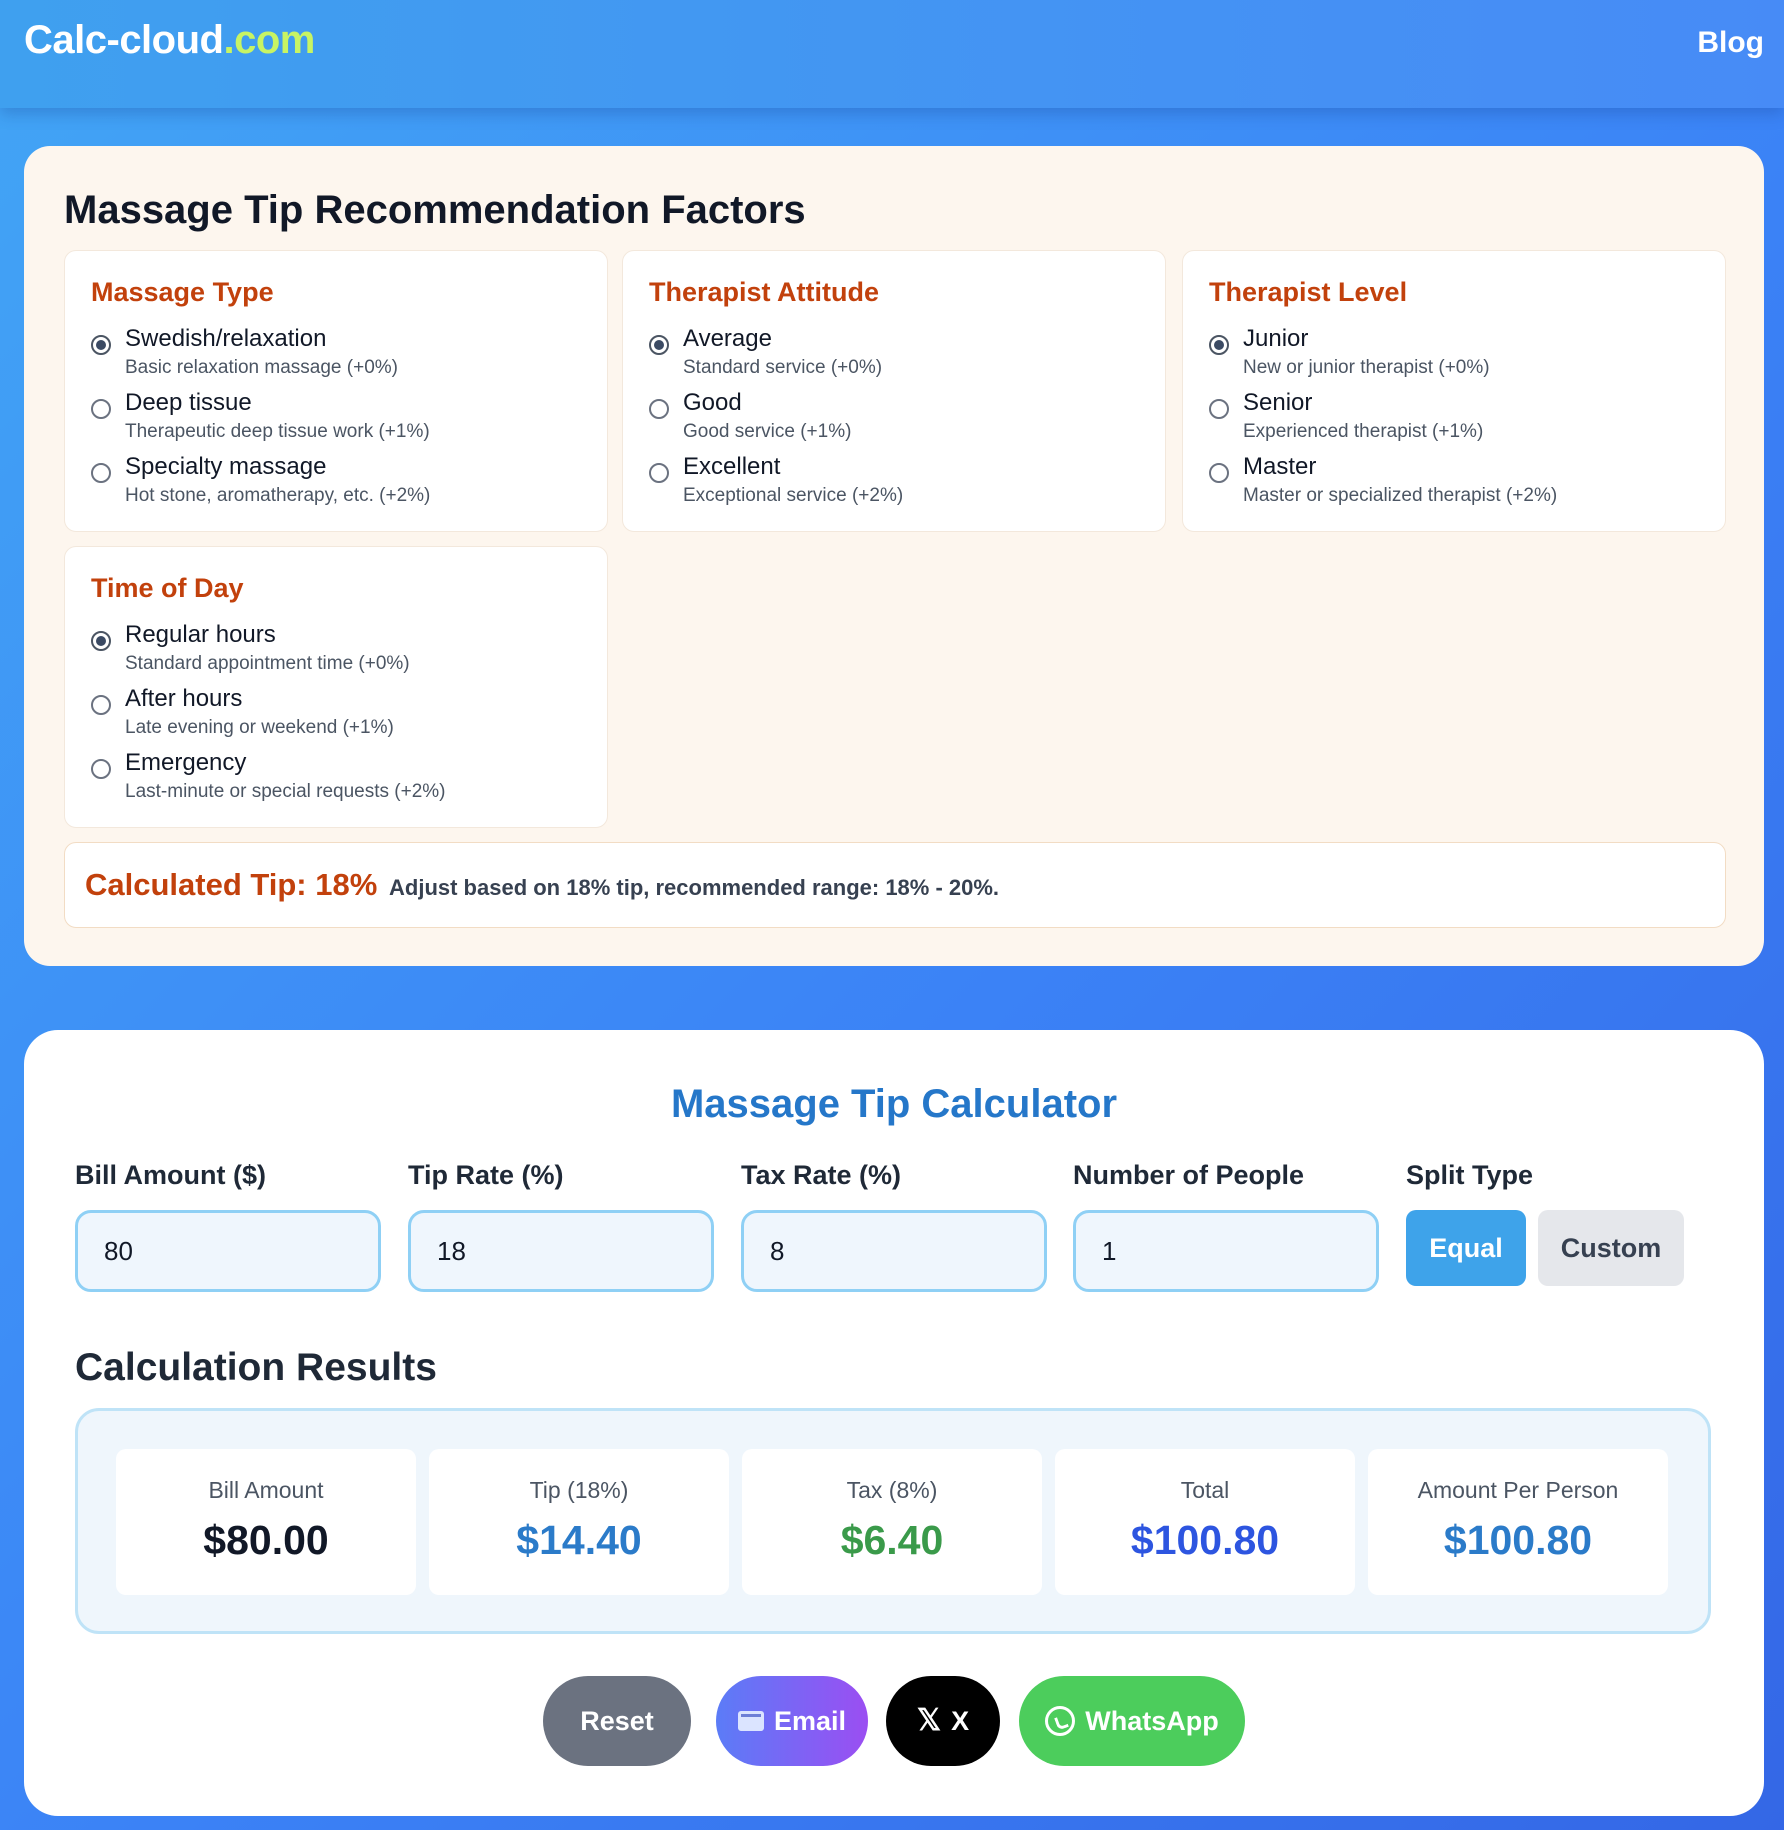  Describe the element at coordinates (1611, 1248) in the screenshot. I see `split-custom-button: Custom` at that location.